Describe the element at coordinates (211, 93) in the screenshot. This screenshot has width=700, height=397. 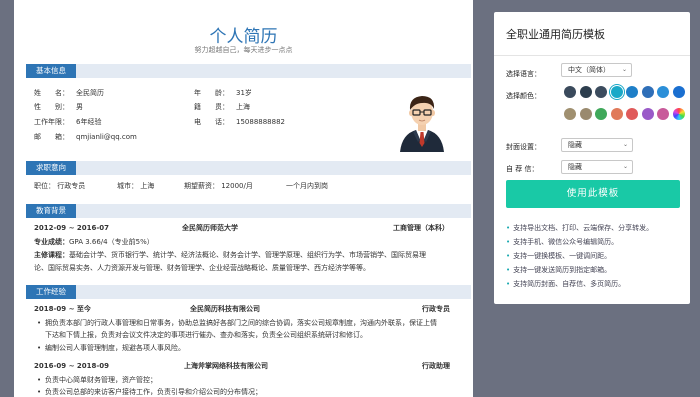
I see `age-label: 年 龄：` at that location.